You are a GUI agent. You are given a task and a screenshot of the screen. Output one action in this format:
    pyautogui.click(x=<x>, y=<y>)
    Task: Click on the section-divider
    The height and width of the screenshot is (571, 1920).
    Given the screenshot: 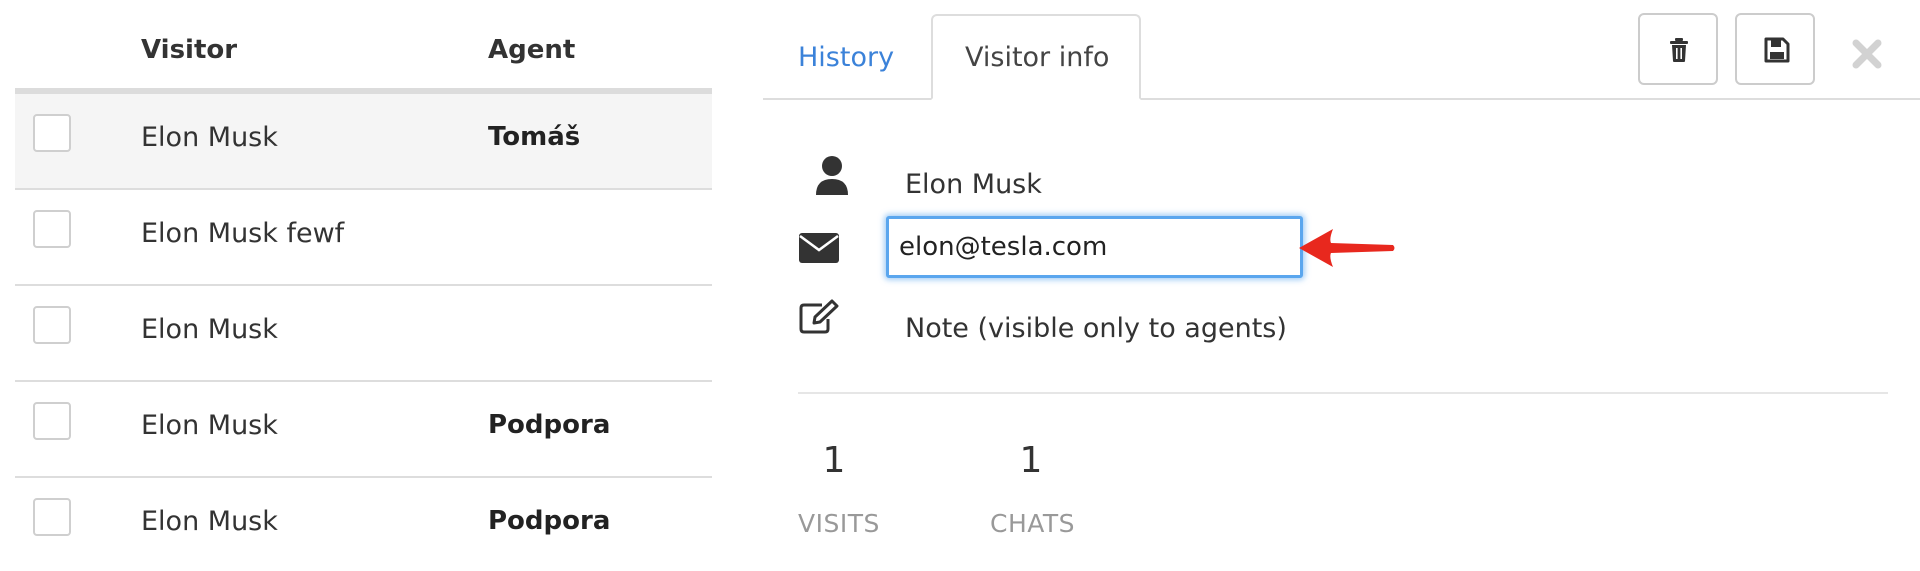 What is the action you would take?
    pyautogui.click(x=1343, y=393)
    